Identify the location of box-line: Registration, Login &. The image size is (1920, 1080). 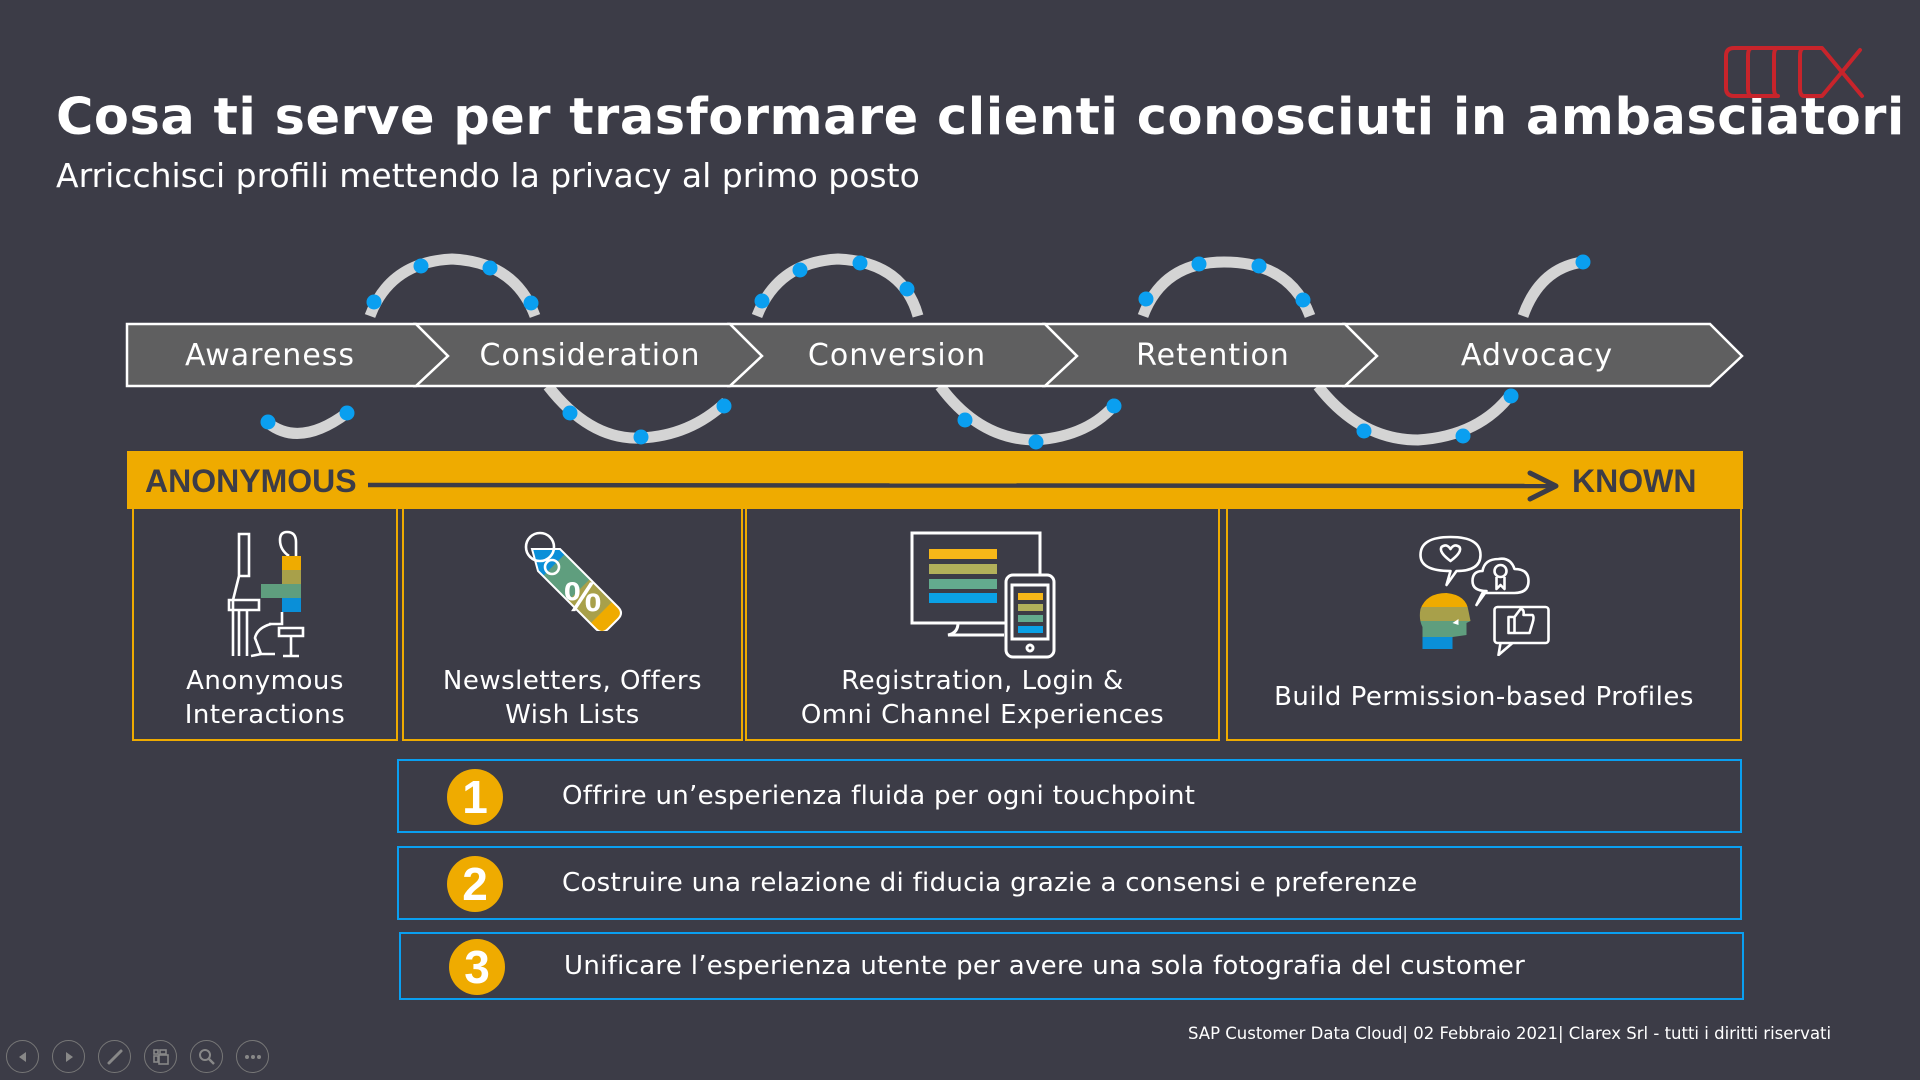
(982, 681).